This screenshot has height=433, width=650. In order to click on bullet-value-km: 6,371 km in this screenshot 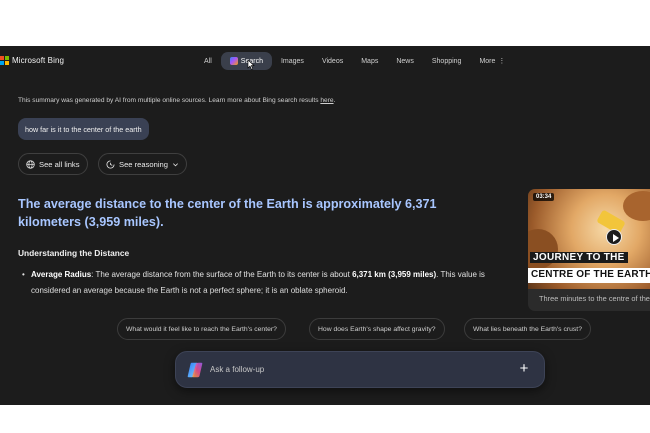, I will do `click(369, 274)`.